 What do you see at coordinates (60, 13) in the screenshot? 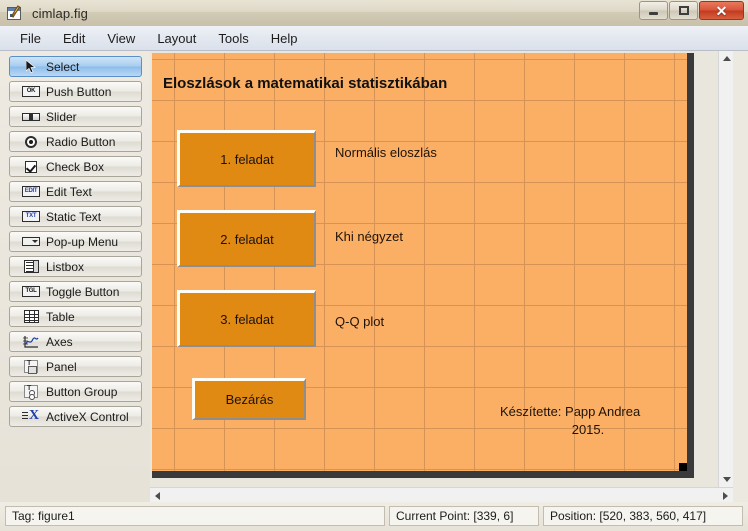
I see `window-title: cimlap.fig` at bounding box center [60, 13].